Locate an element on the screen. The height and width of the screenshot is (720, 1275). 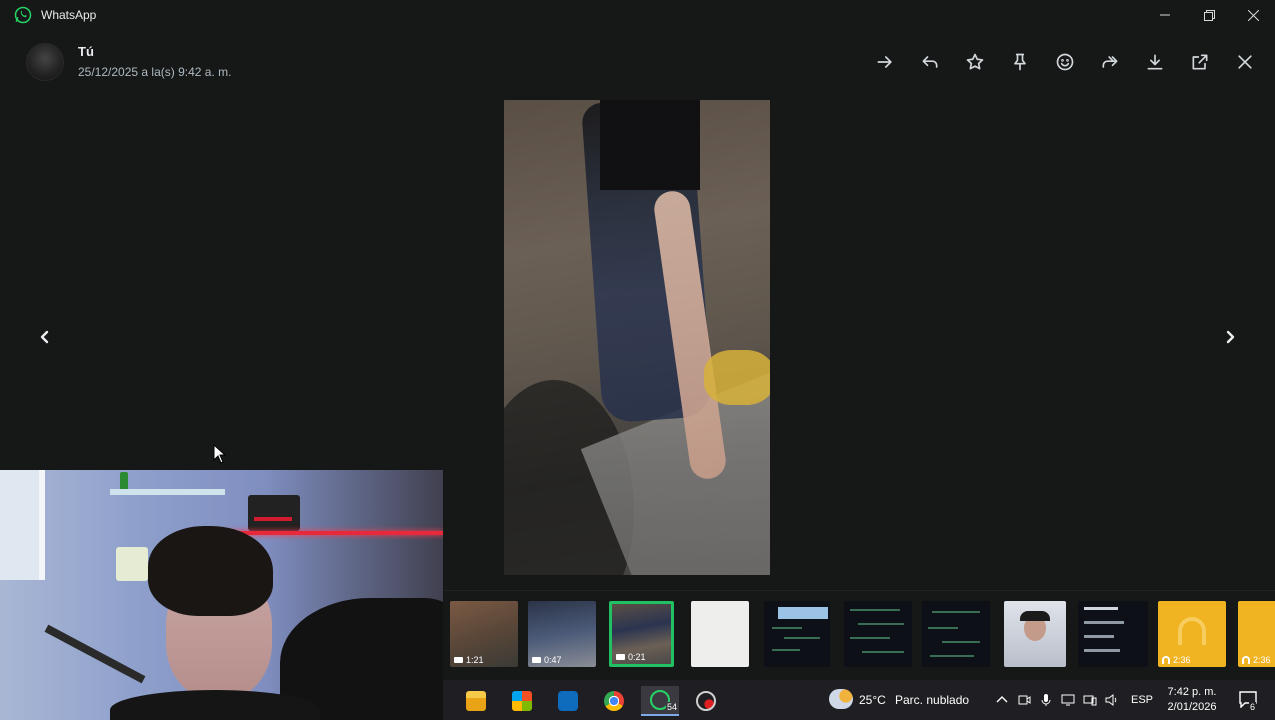
taskbar-whatsapp: 54 is located at coordinates (660, 701).